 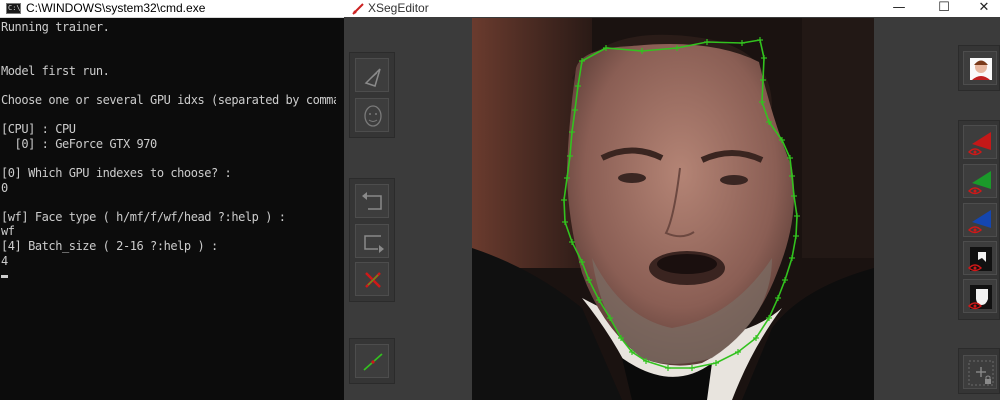 I want to click on undo-point-button, so click(x=372, y=201).